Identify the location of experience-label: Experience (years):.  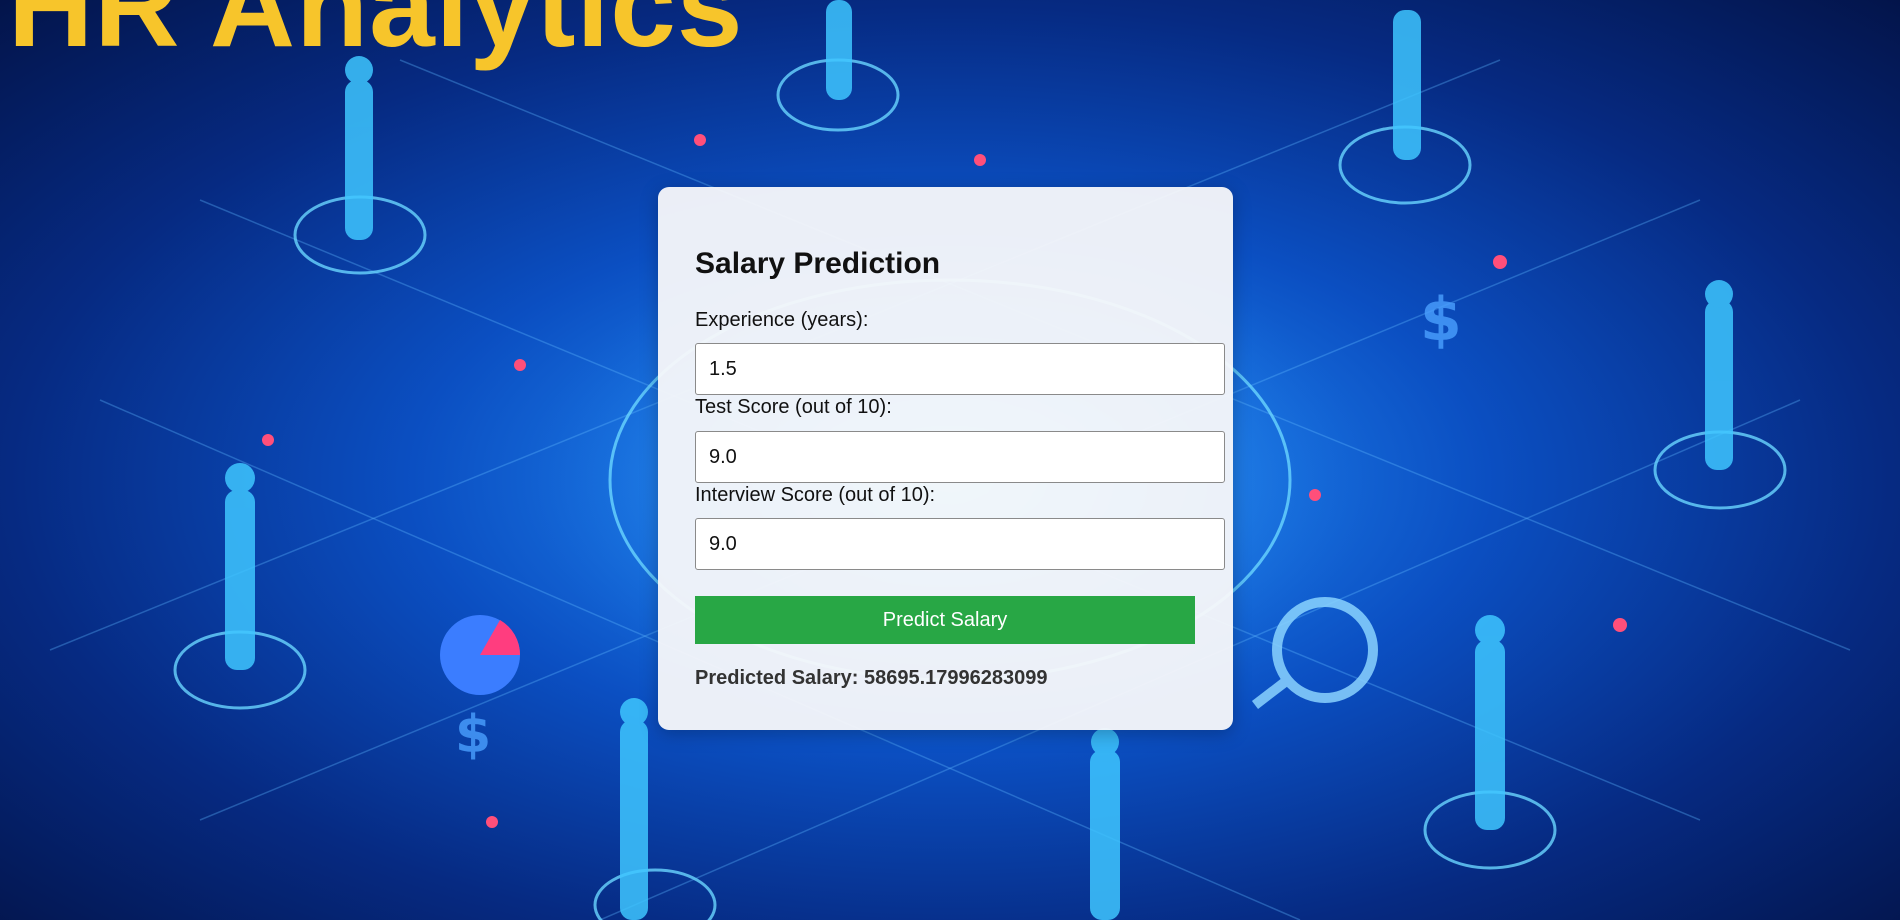
(782, 320).